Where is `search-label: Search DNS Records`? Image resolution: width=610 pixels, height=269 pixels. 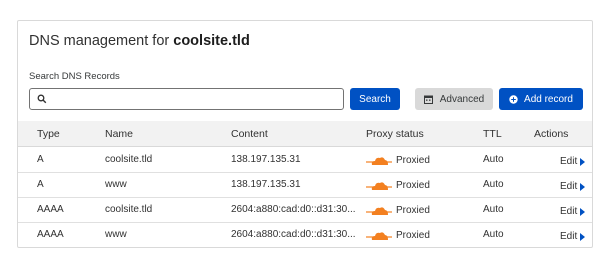
search-label: Search DNS Records is located at coordinates (74, 76).